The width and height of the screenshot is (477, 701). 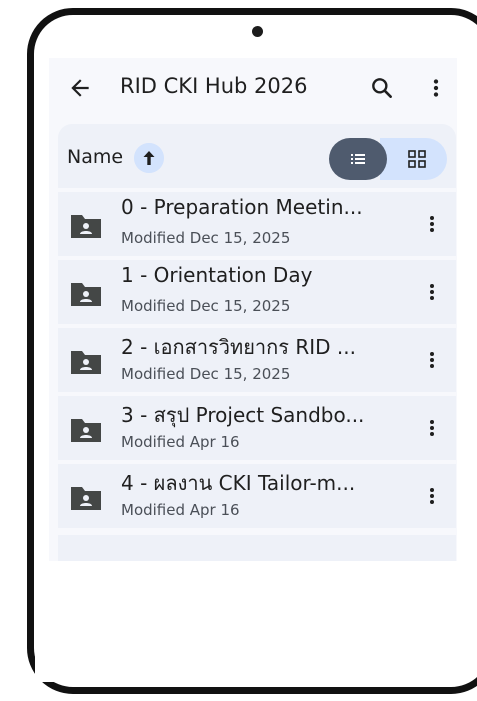 I want to click on search-icon, so click(x=382, y=88).